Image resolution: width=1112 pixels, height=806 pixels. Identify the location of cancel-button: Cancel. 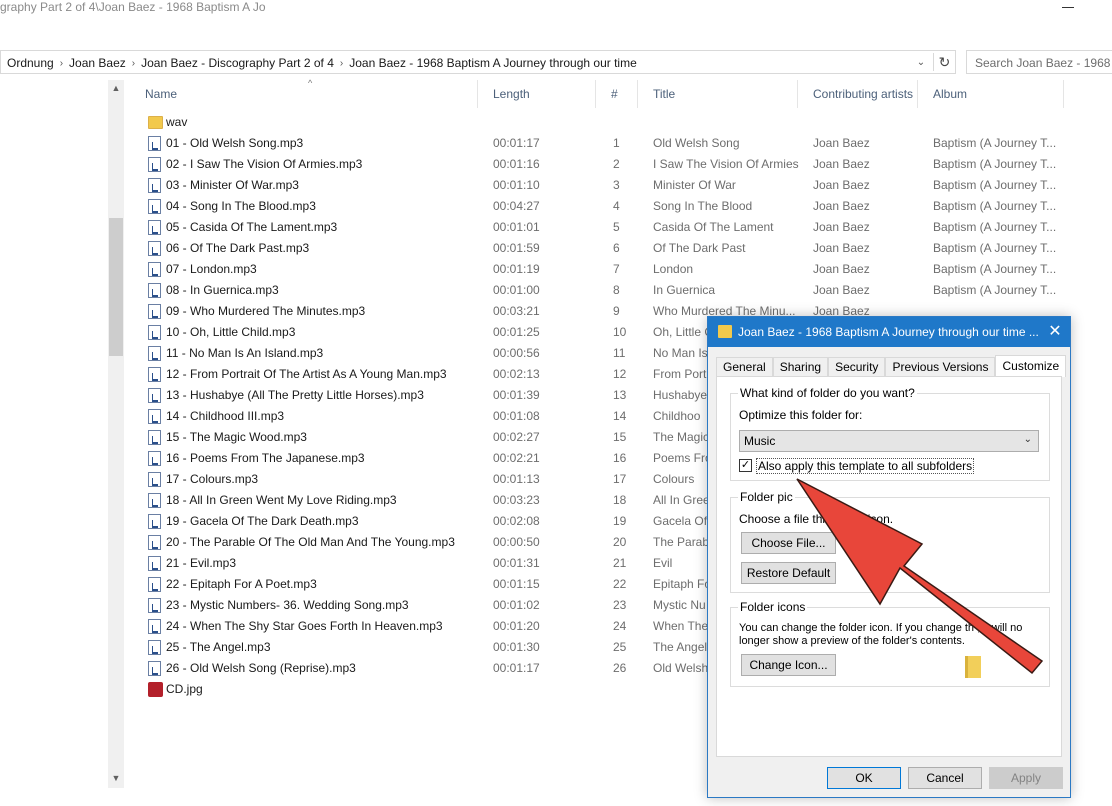
(945, 778).